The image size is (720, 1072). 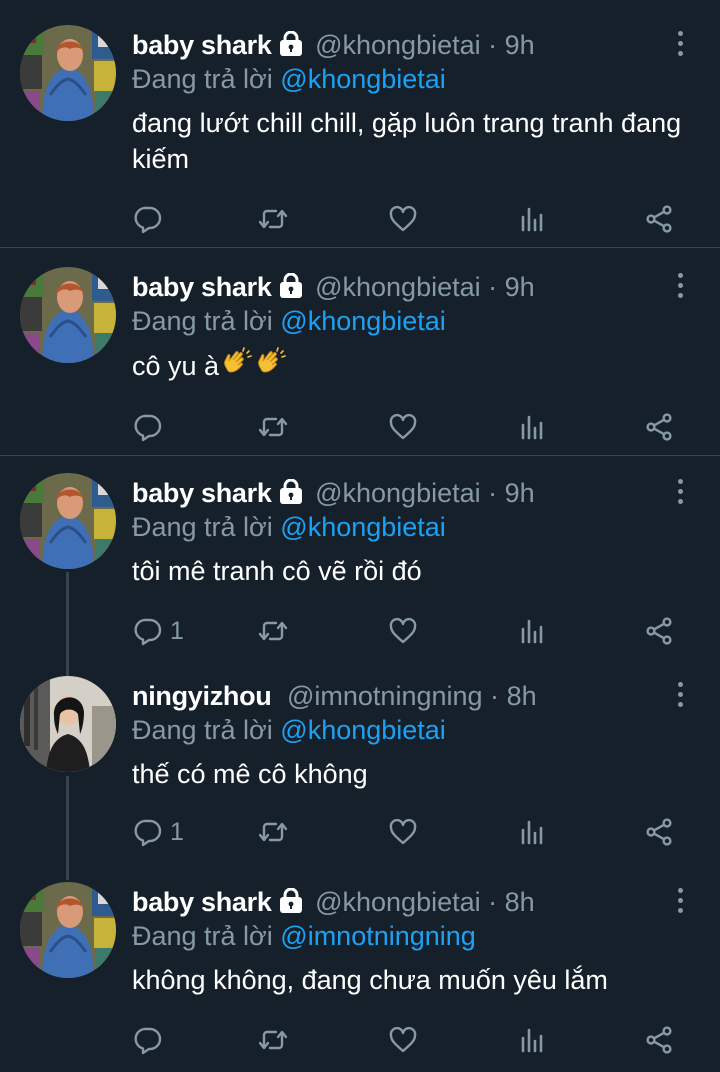 I want to click on reply-mention: @imnotningning, so click(x=378, y=936).